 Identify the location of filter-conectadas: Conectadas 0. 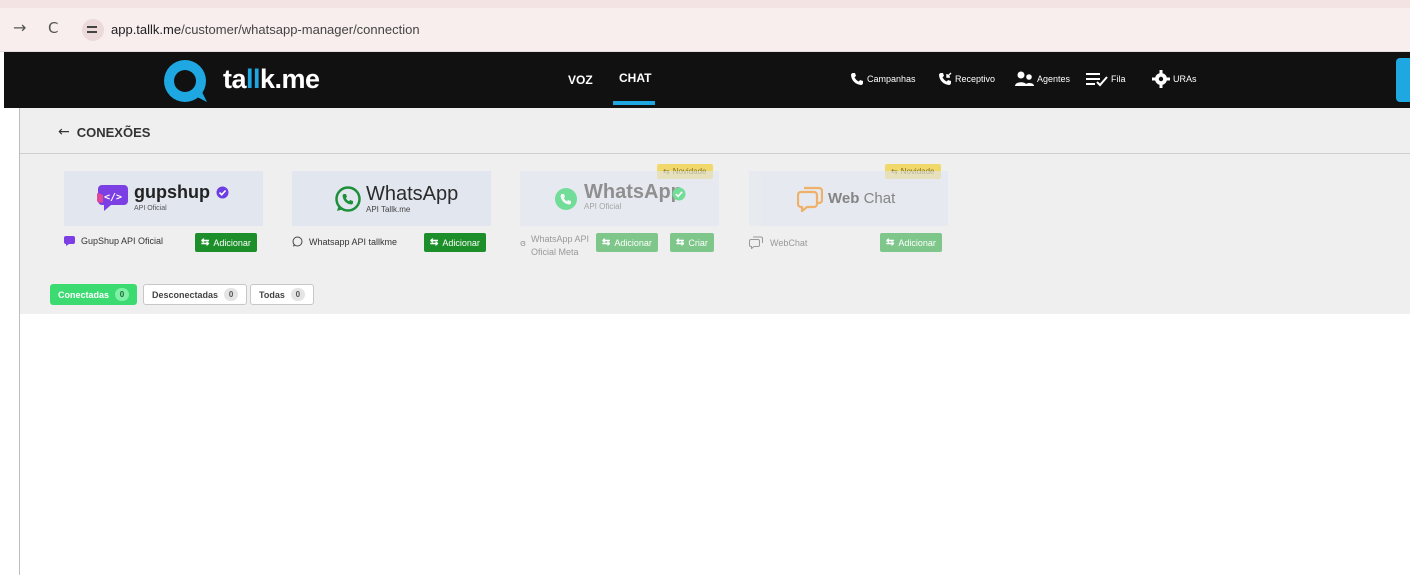
(94, 294).